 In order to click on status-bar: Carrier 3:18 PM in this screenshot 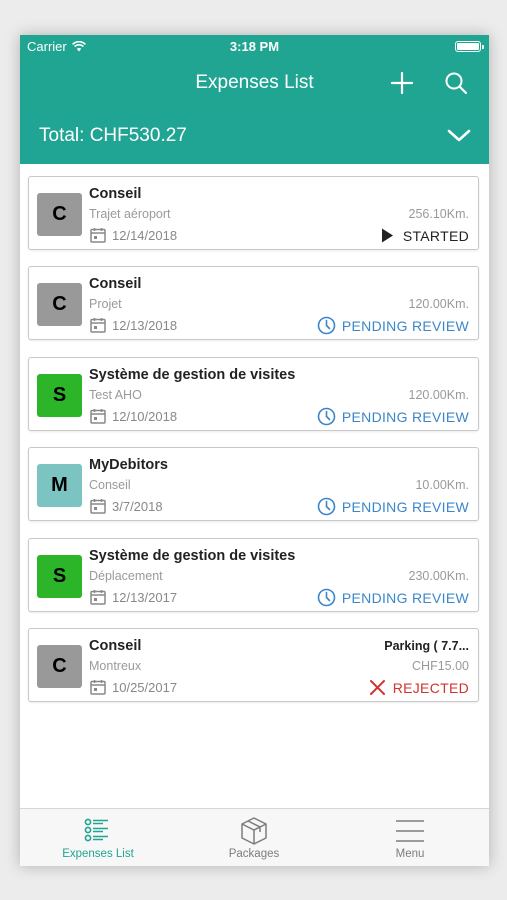, I will do `click(254, 47)`.